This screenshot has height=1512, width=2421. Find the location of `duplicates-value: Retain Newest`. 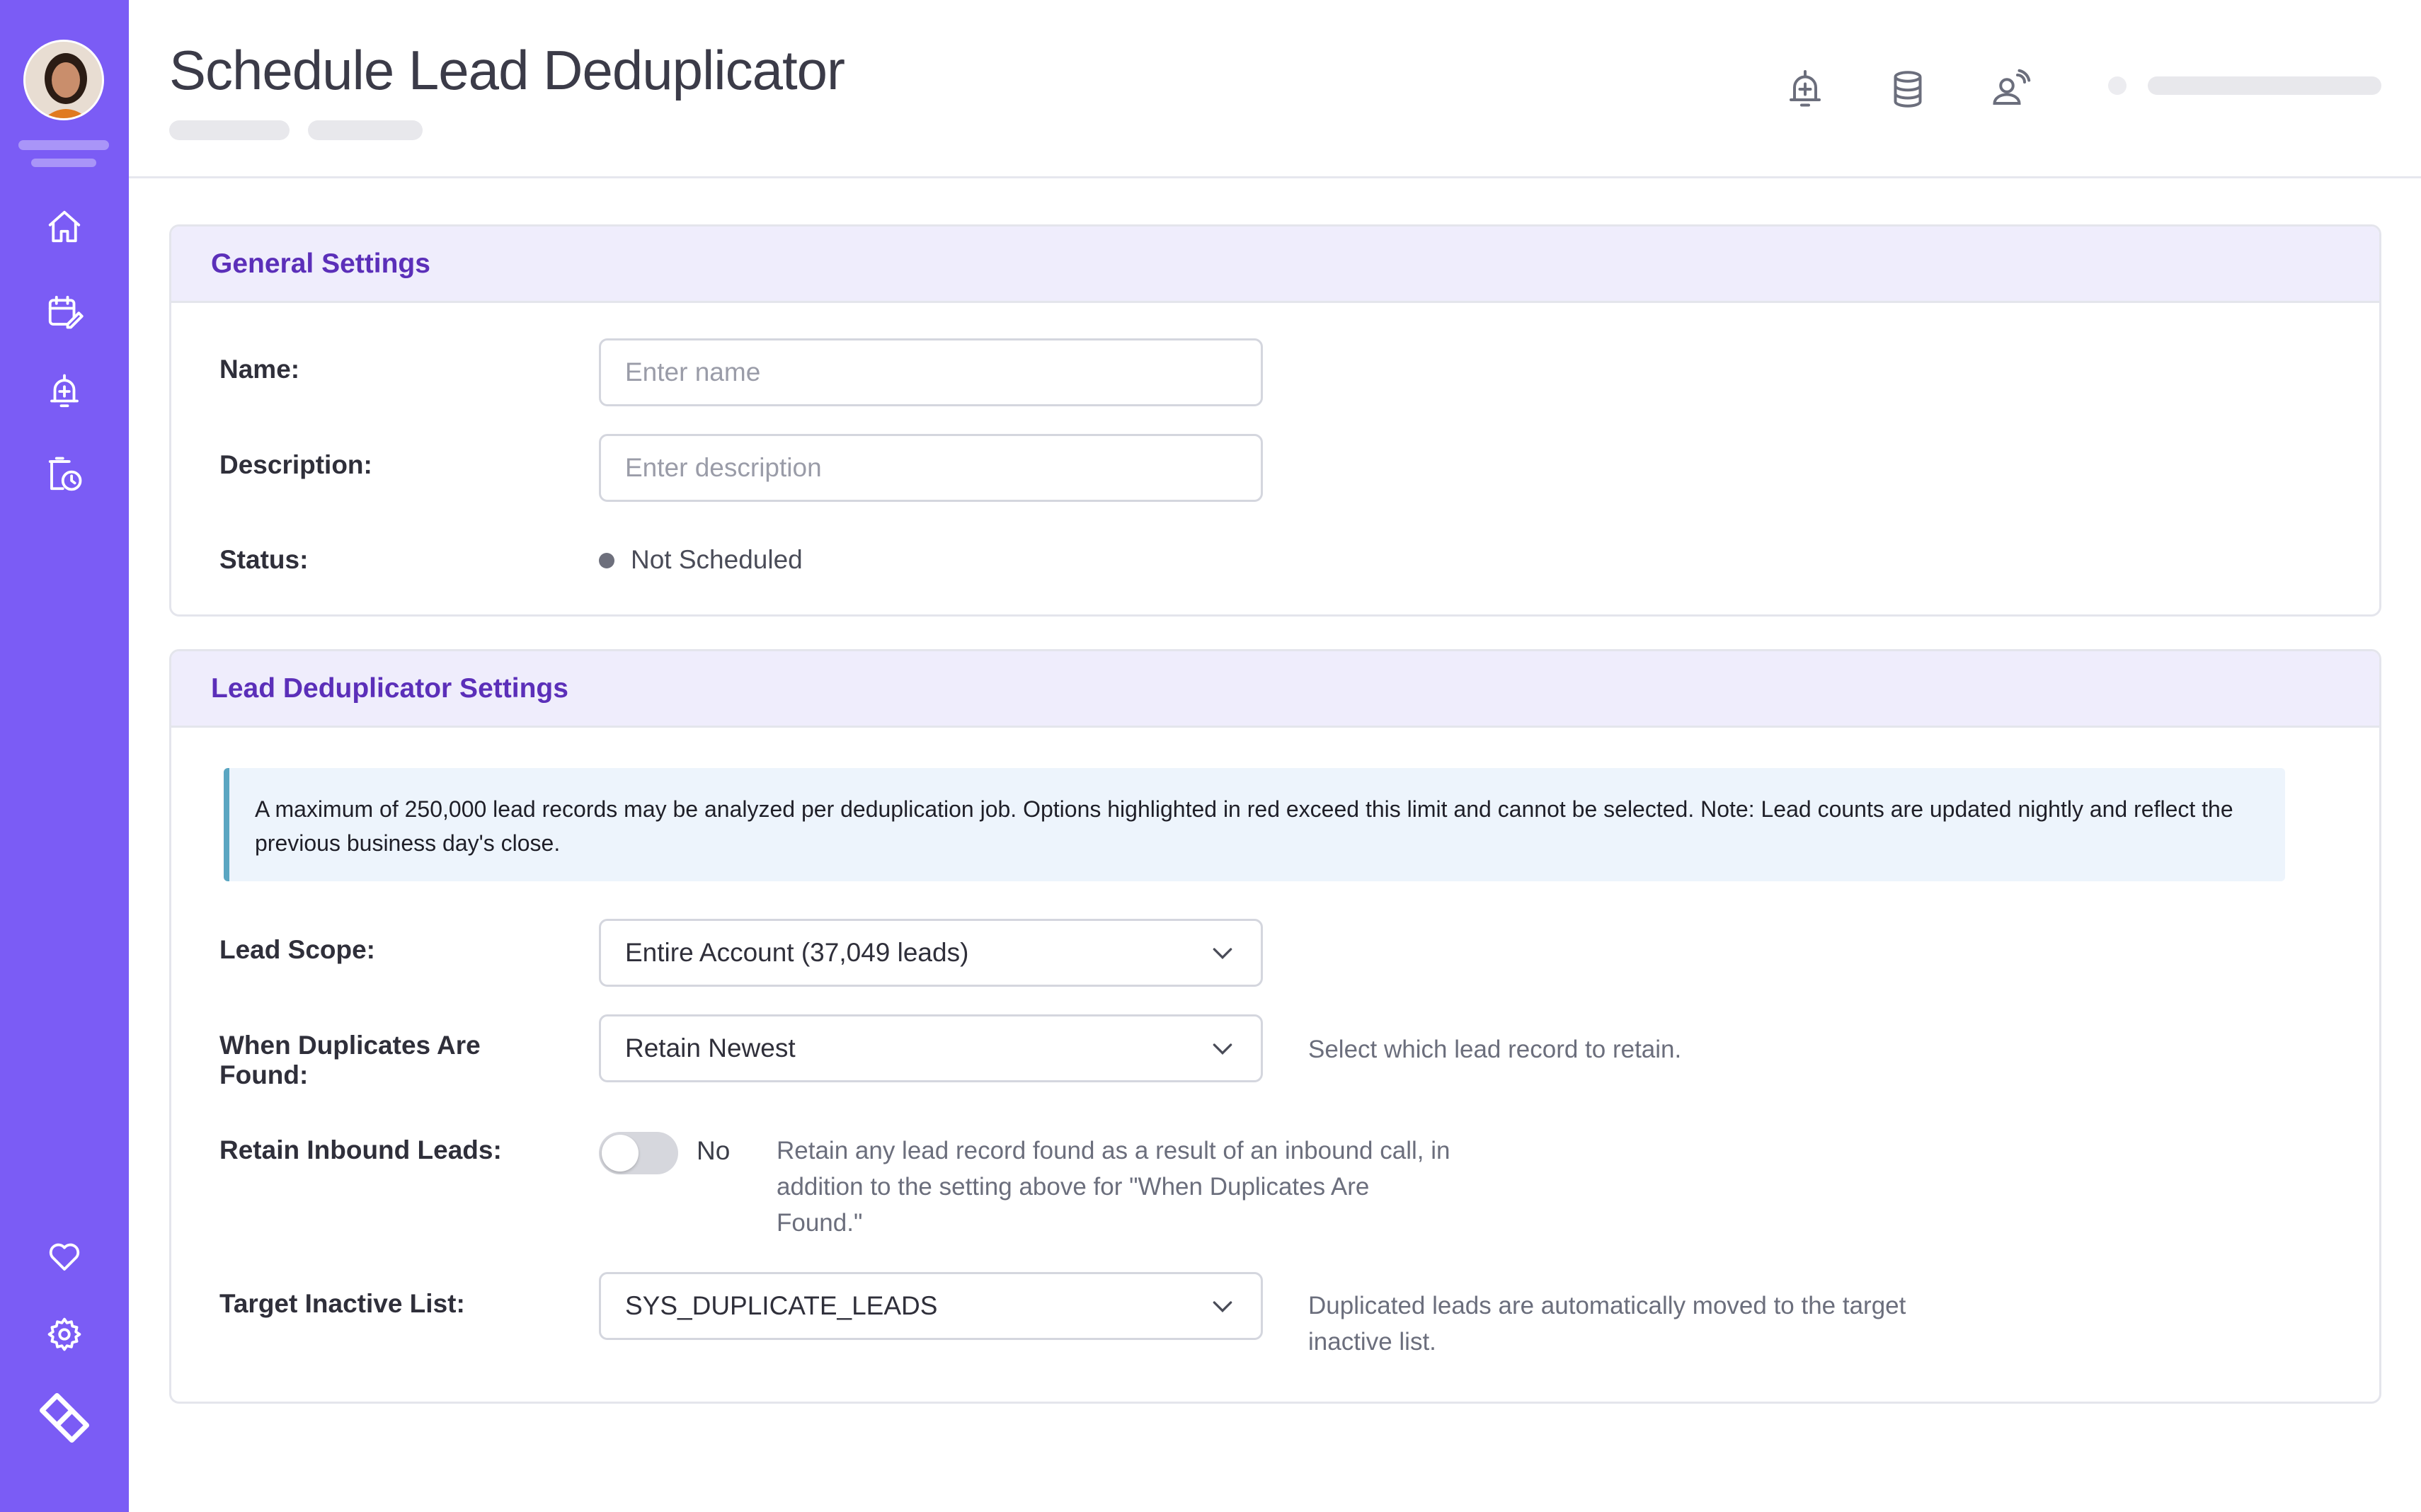

duplicates-value: Retain Newest is located at coordinates (710, 1048).